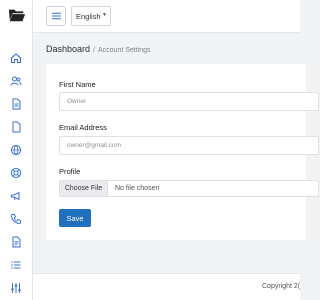 The height and width of the screenshot is (300, 320). I want to click on support-icon, so click(16, 173).